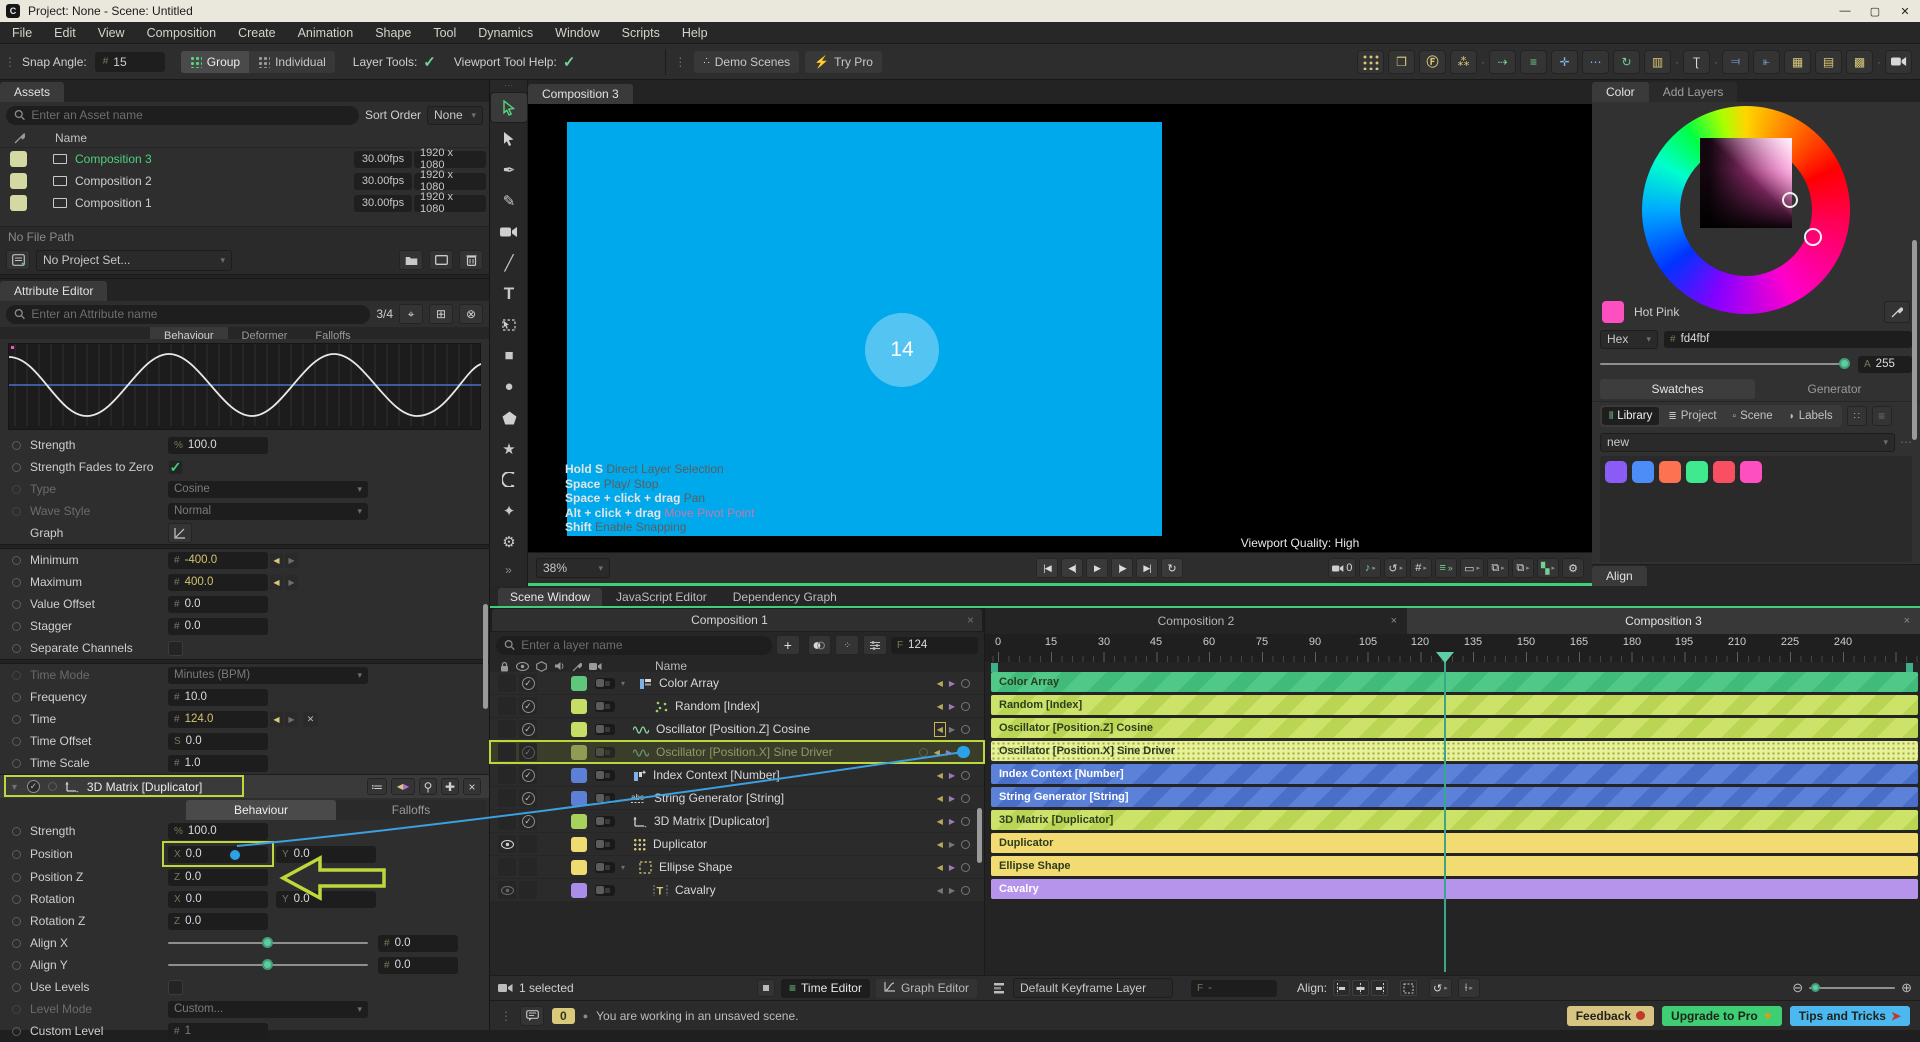 Image resolution: width=1920 pixels, height=1042 pixels. What do you see at coordinates (1747, 442) in the screenshot?
I see `swatch-group-select: new ▾` at bounding box center [1747, 442].